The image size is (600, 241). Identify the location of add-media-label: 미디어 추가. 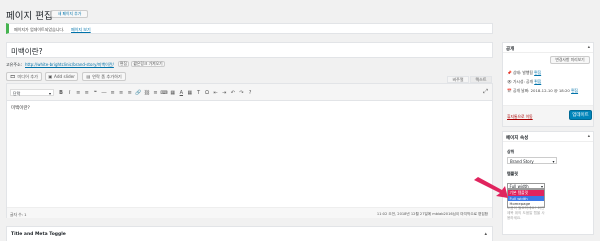
(27, 76).